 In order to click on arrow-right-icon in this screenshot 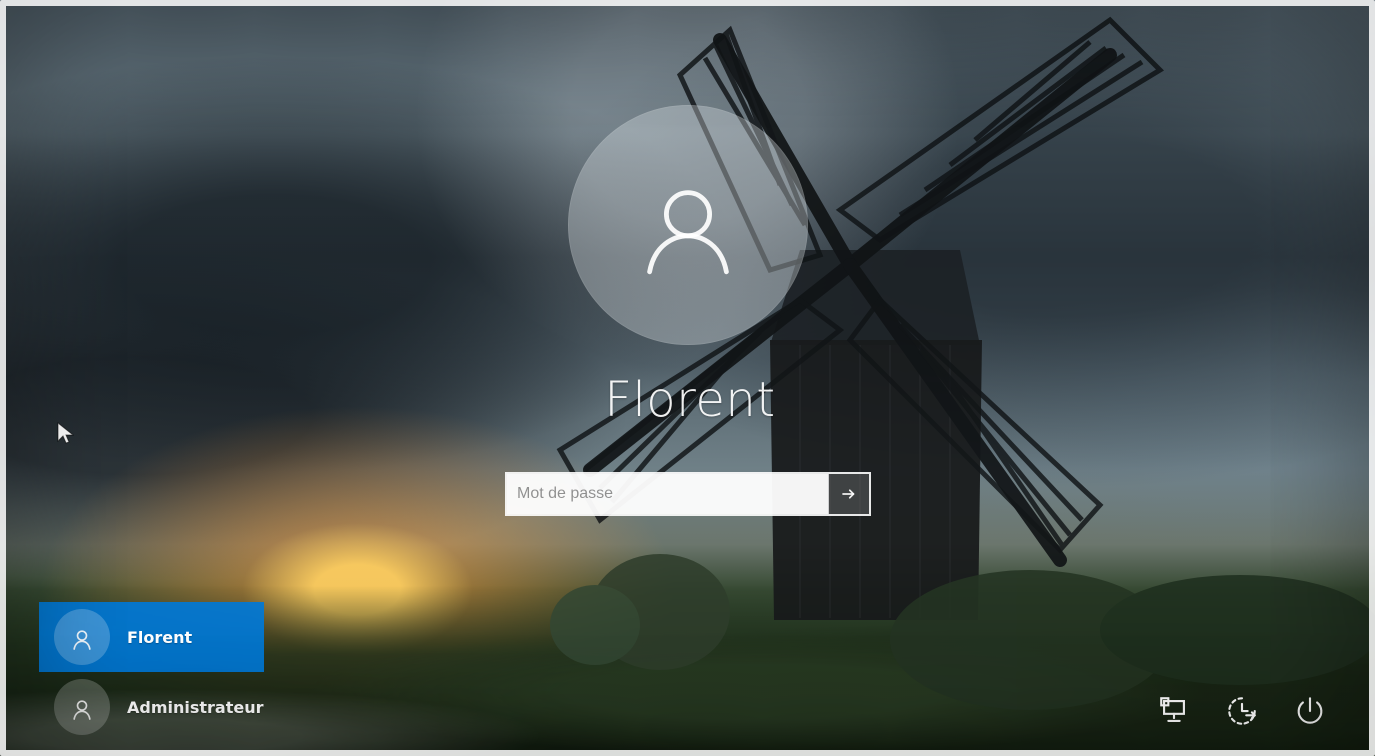, I will do `click(848, 494)`.